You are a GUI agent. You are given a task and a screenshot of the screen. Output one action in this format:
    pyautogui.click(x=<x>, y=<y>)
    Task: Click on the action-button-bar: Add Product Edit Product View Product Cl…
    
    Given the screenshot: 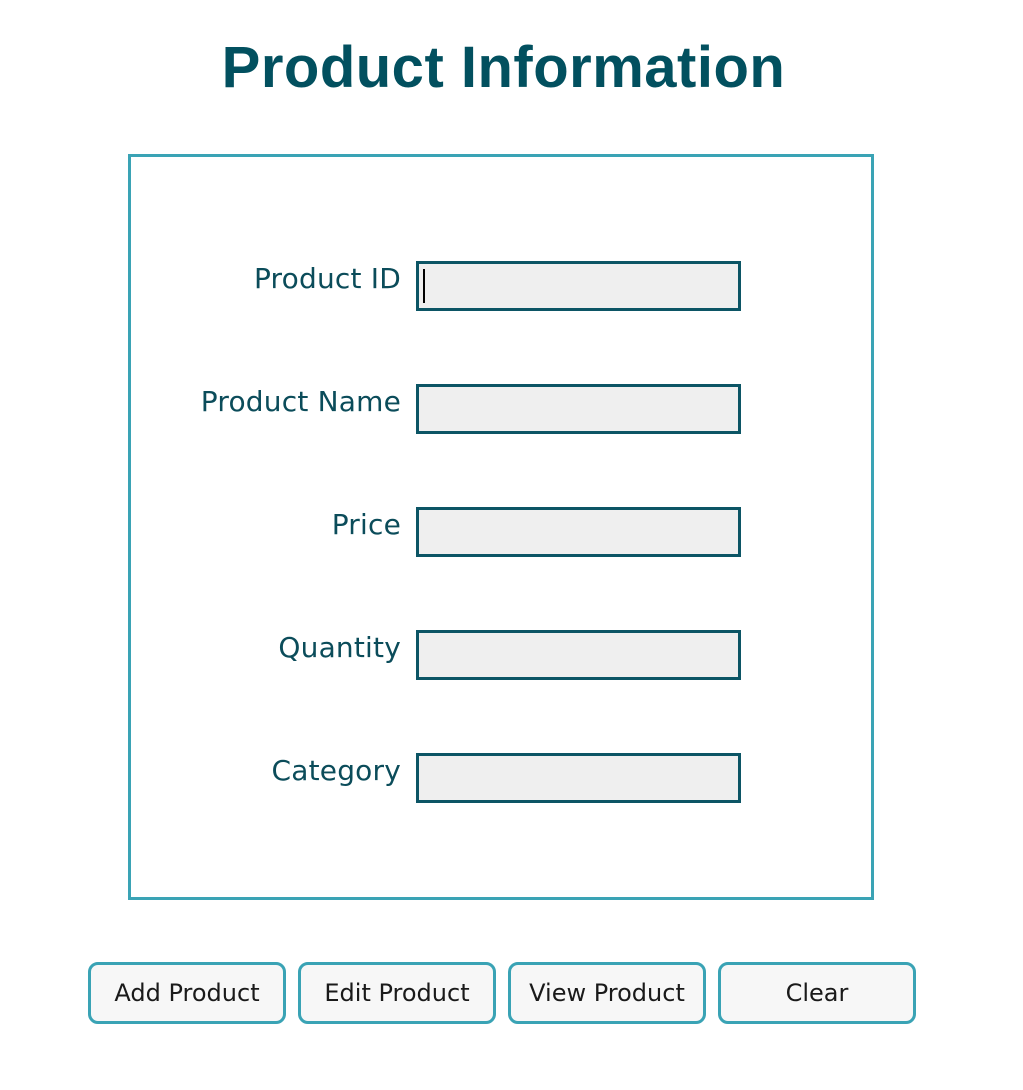 What is the action you would take?
    pyautogui.click(x=503, y=993)
    